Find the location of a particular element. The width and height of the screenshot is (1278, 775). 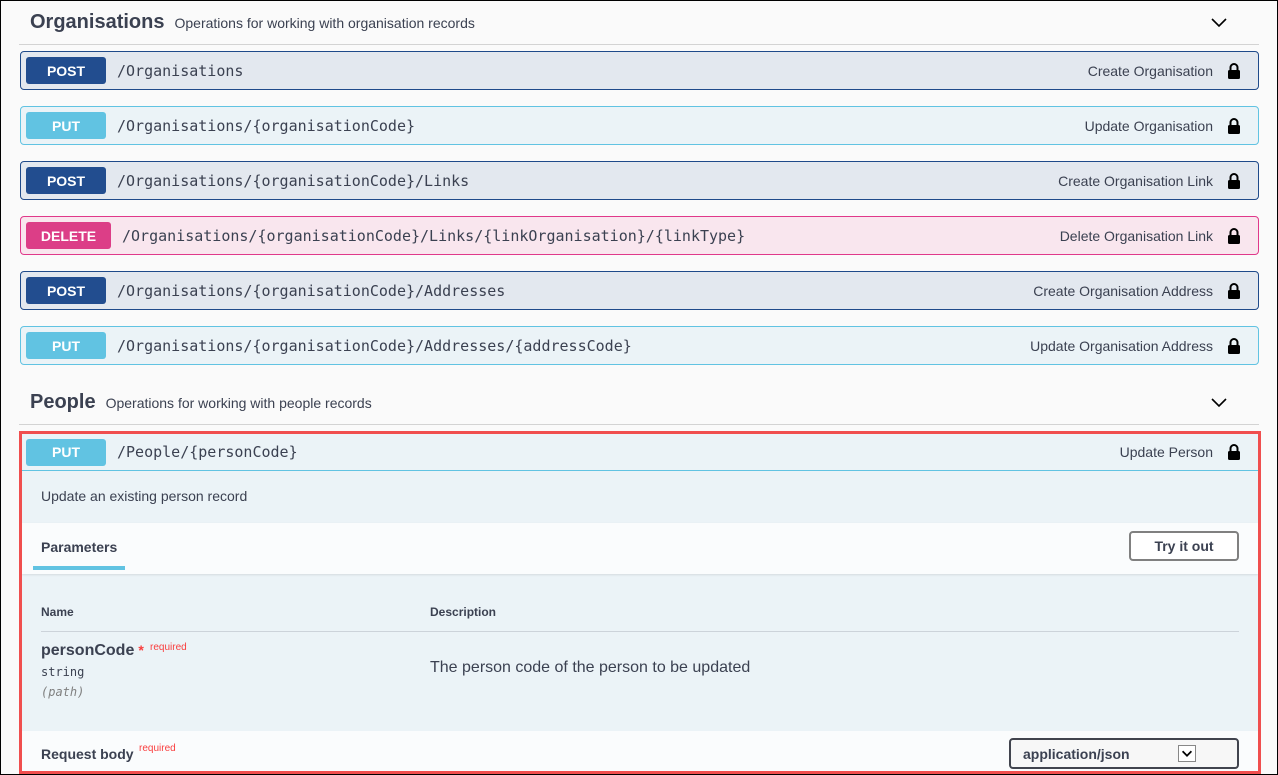

content-type-select: application/json is located at coordinates (1124, 753).